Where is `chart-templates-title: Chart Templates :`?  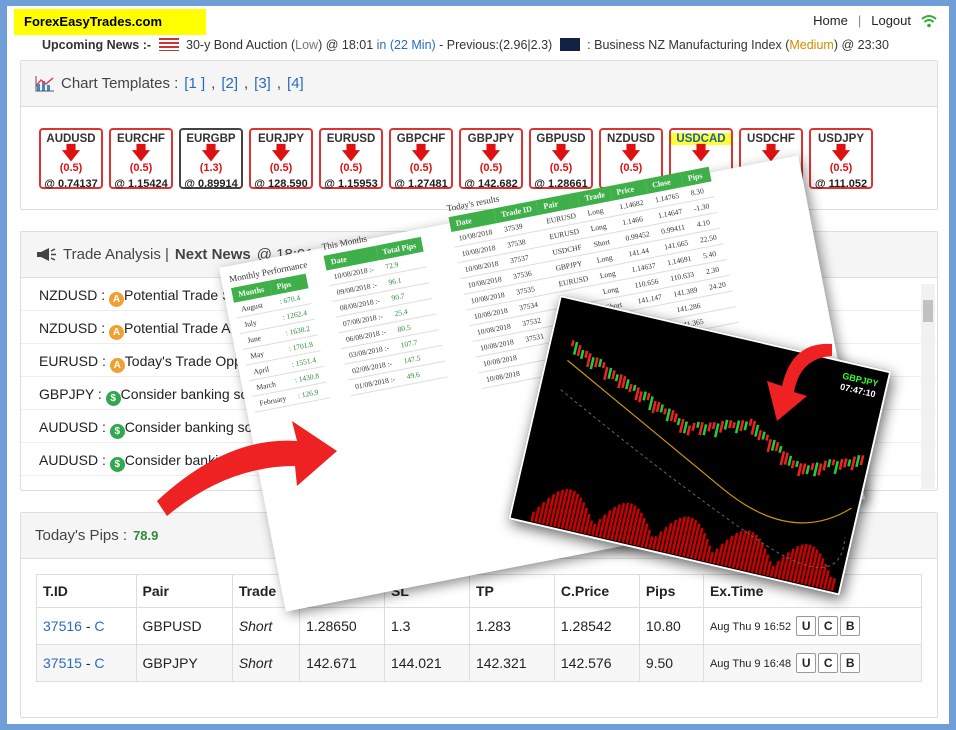 chart-templates-title: Chart Templates : is located at coordinates (120, 83).